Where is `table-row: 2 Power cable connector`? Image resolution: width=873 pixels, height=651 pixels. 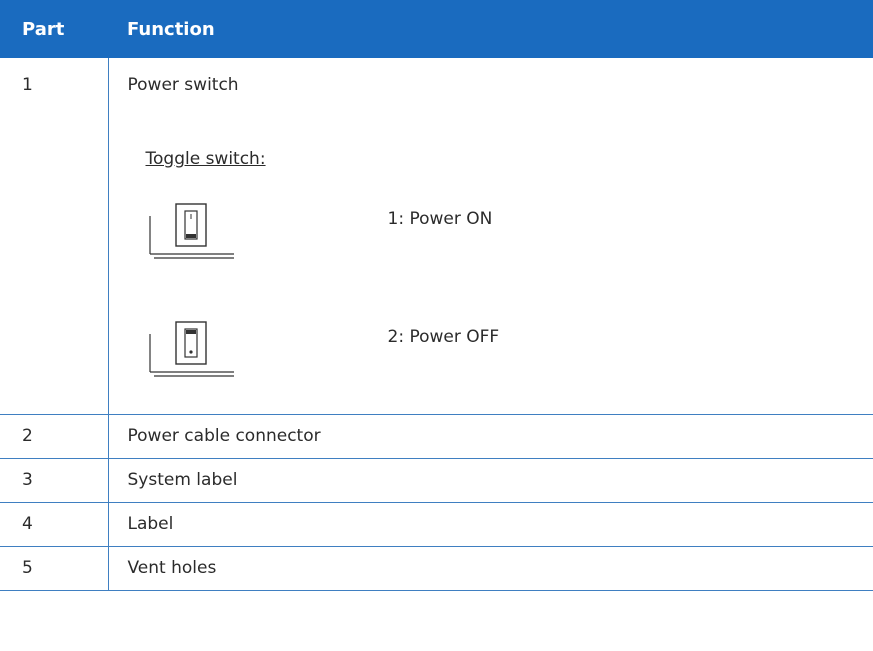
table-row: 2 Power cable connector is located at coordinates (436, 435).